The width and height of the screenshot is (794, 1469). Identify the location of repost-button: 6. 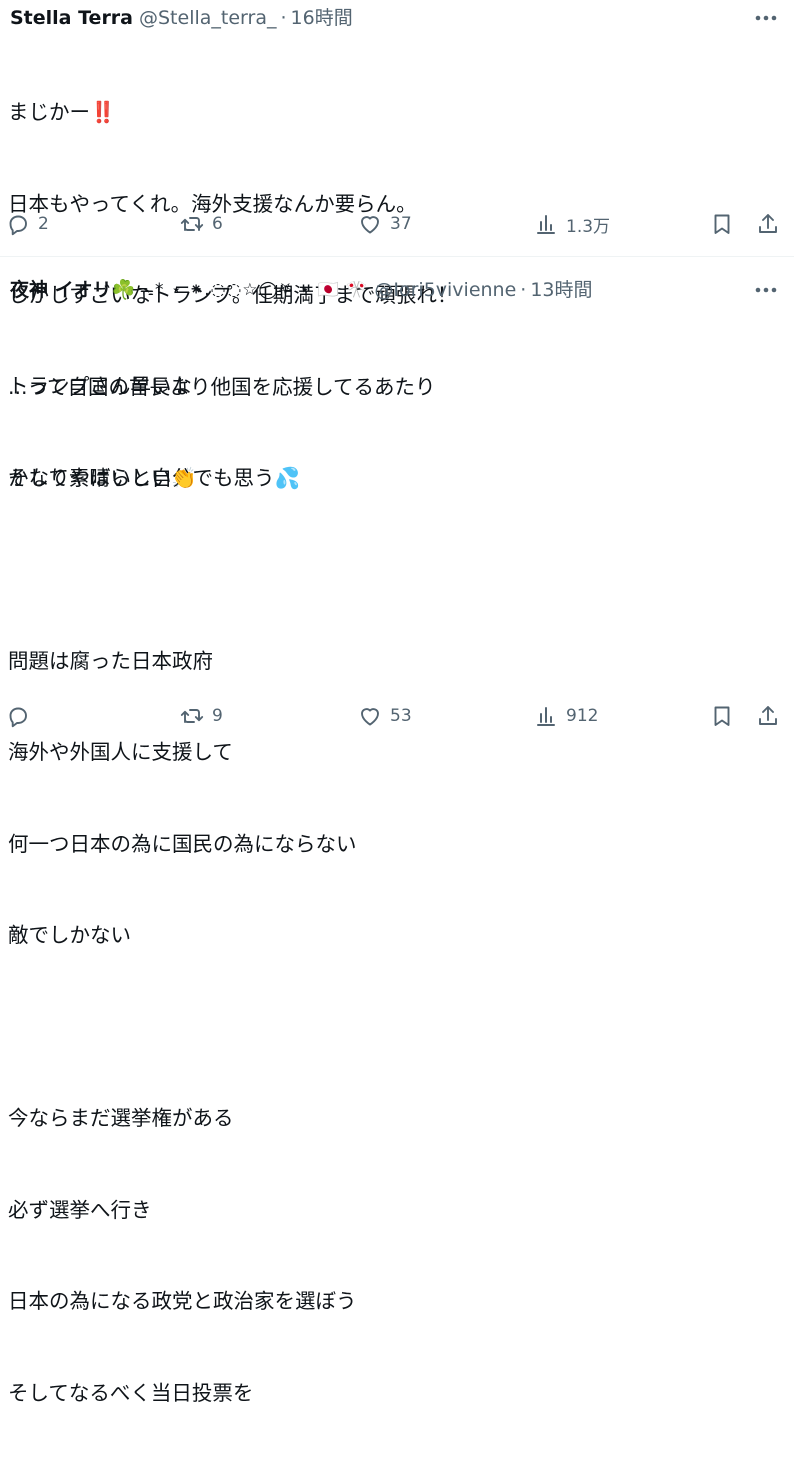
(201, 224).